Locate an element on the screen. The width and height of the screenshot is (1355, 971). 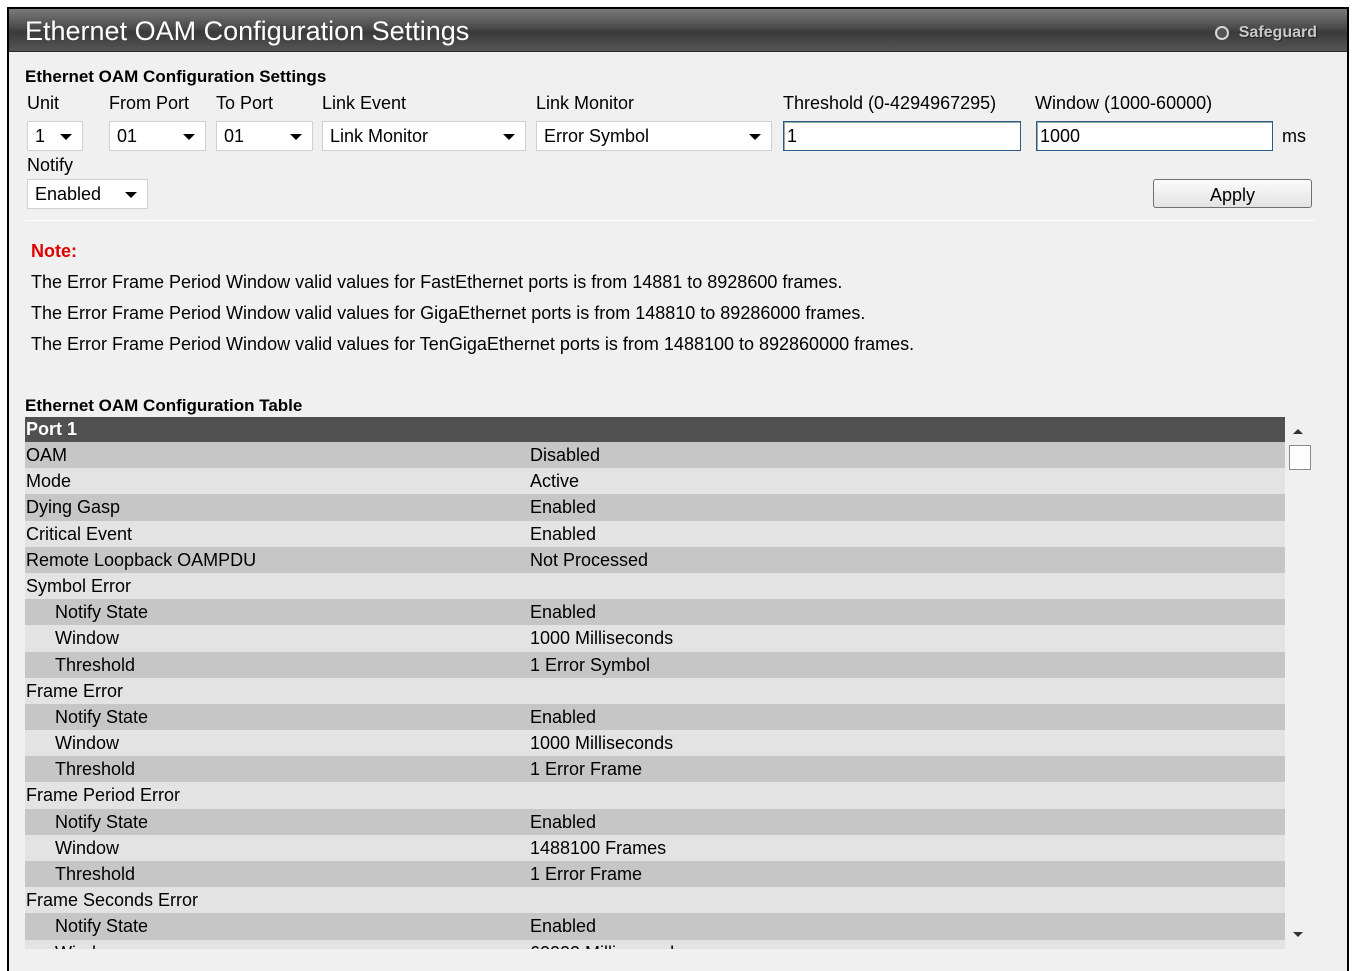
row-value: 1 Error Symbol is located at coordinates (590, 664).